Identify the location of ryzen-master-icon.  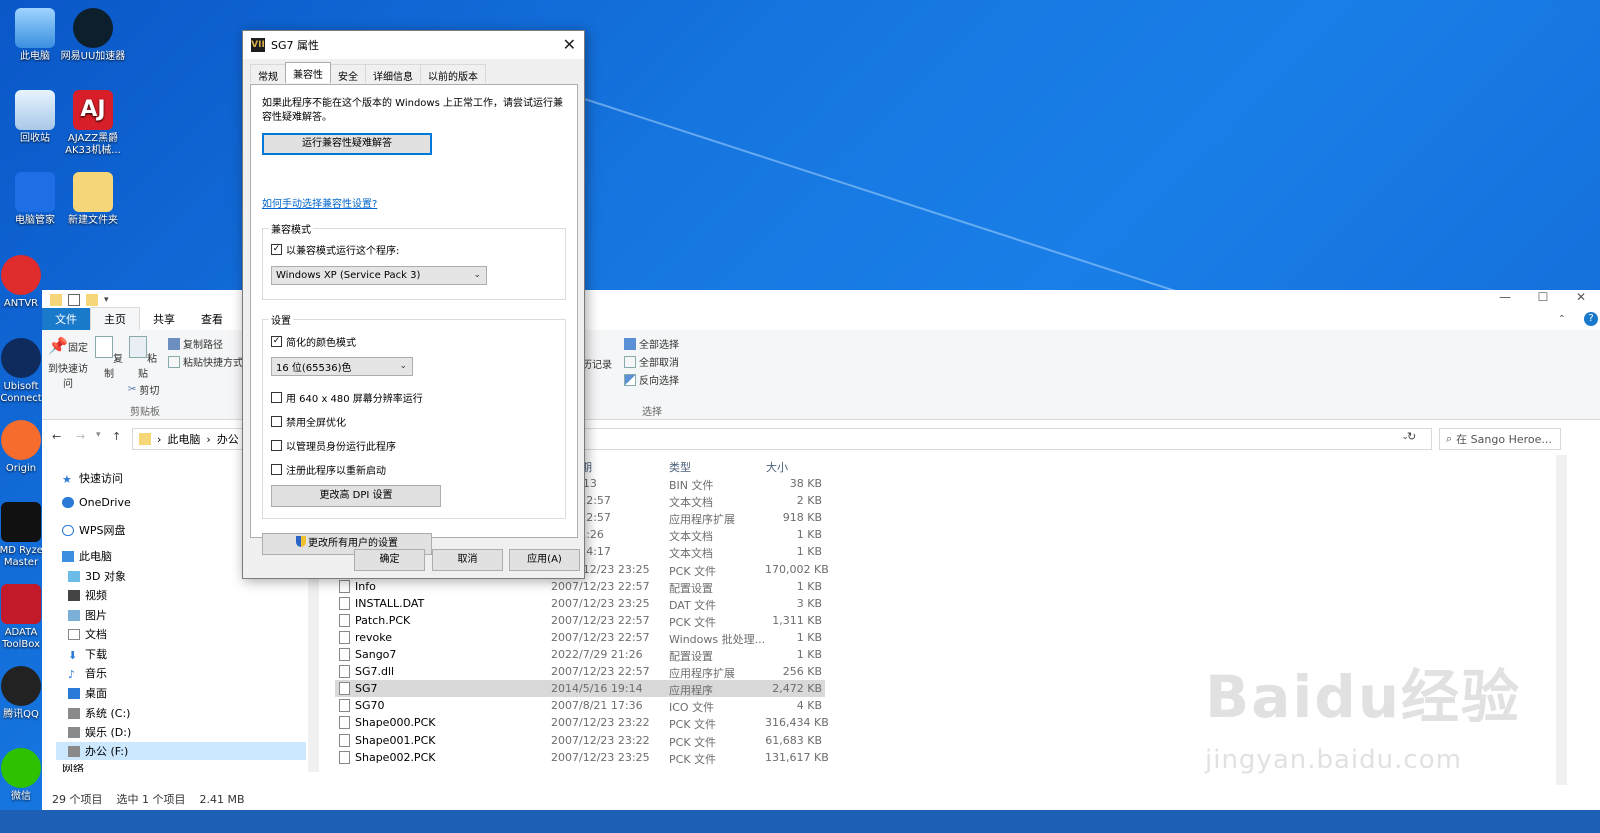
(21, 522).